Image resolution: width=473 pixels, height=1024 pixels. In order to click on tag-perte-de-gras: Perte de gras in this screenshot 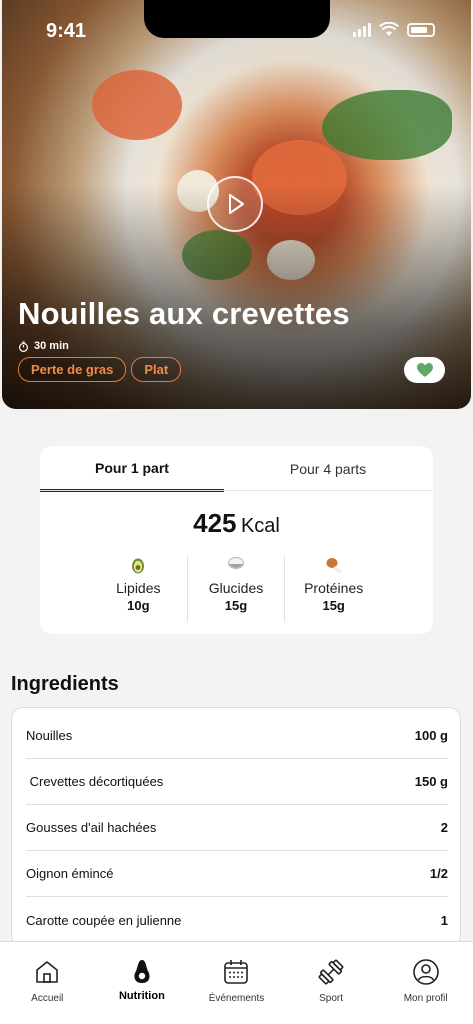, I will do `click(72, 369)`.